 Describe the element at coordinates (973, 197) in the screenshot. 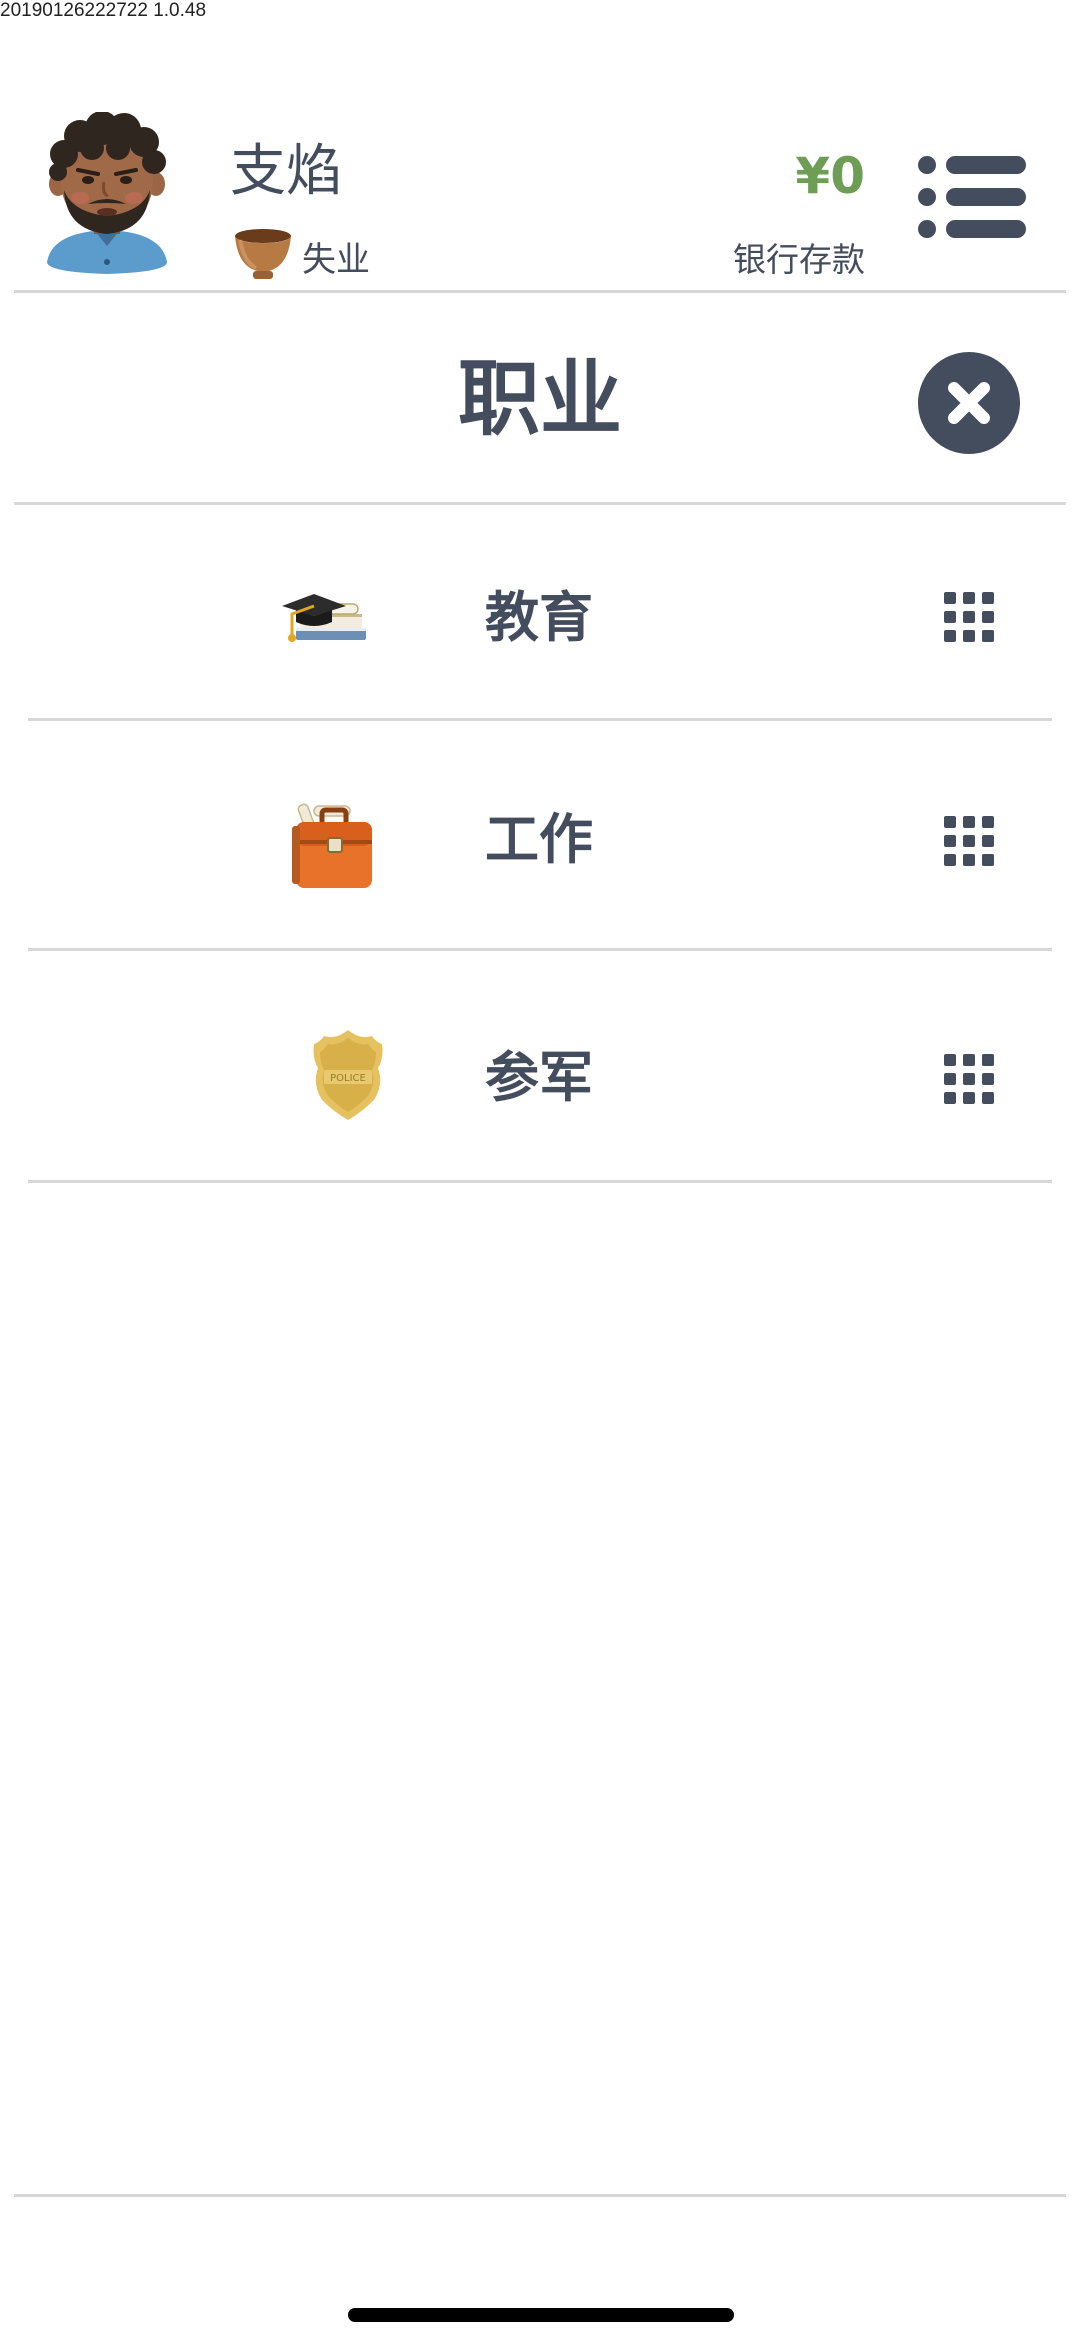

I see `list-menu-icon` at that location.